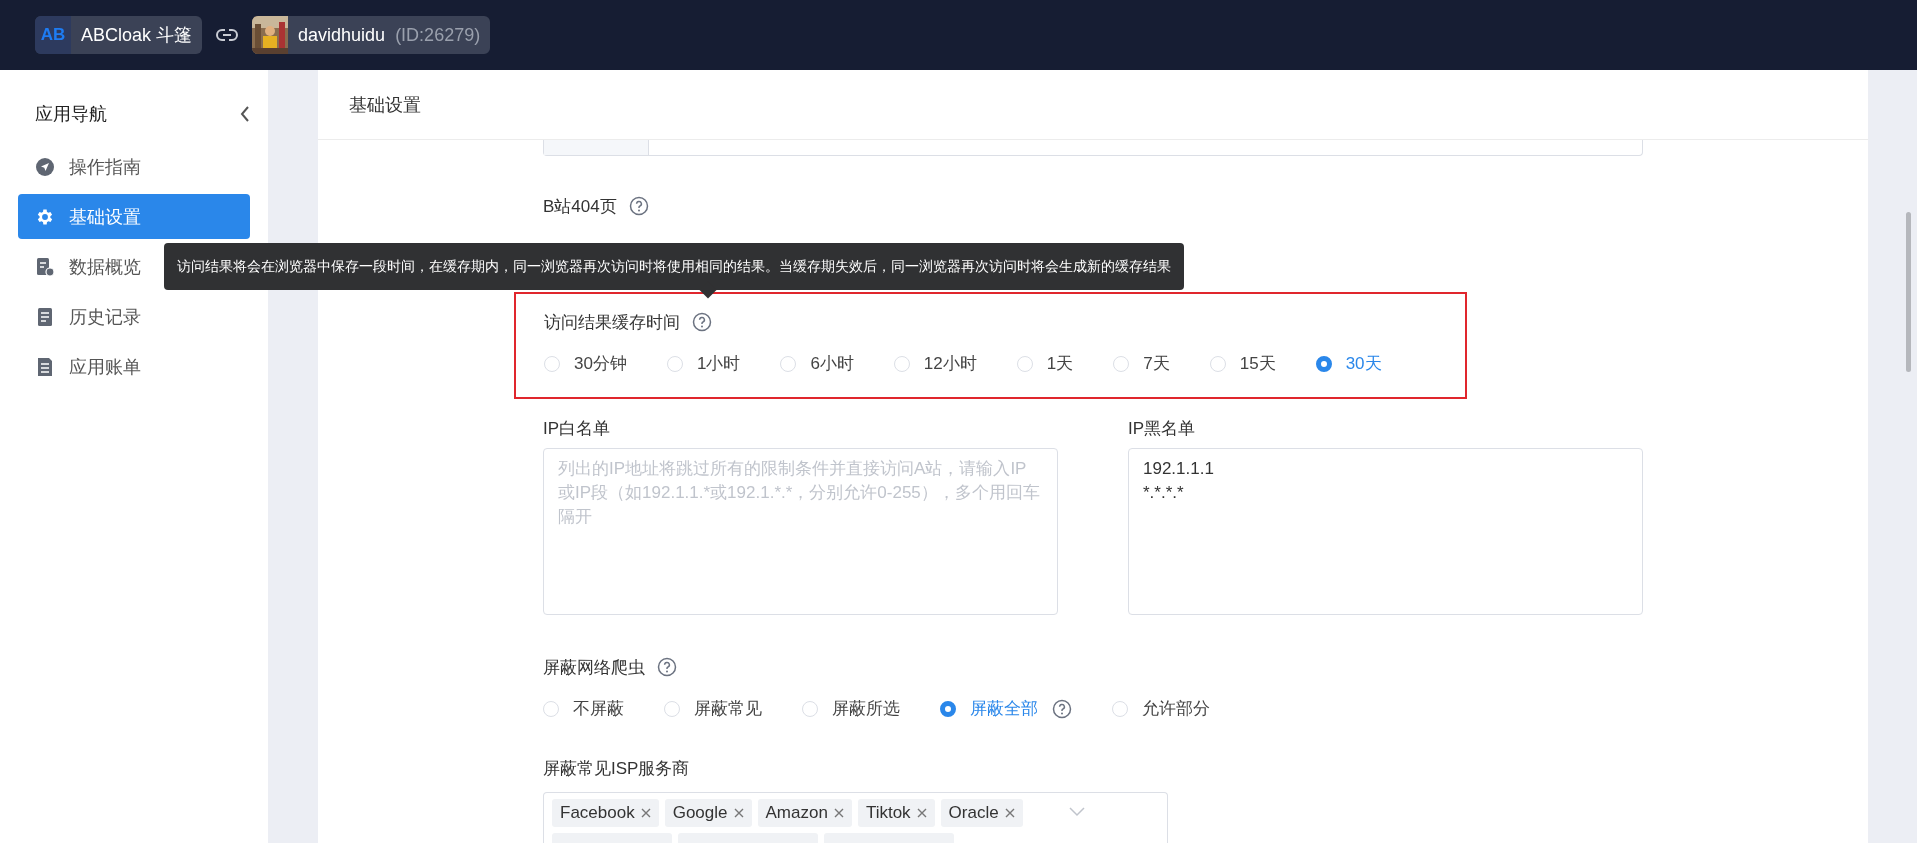  What do you see at coordinates (45, 166) in the screenshot?
I see `navigation-icon` at bounding box center [45, 166].